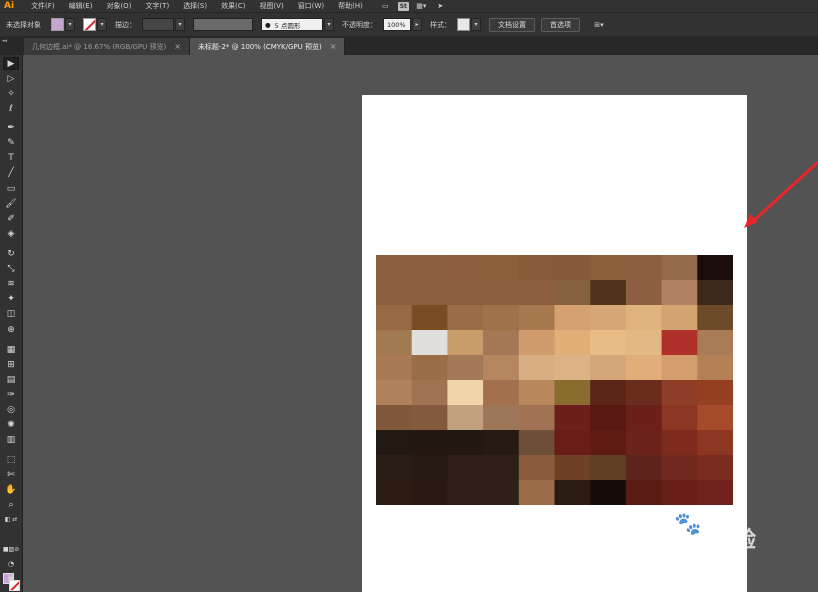 The height and width of the screenshot is (592, 818). Describe the element at coordinates (11, 313) in the screenshot. I see `free-transform-tool-icon: ◫` at that location.